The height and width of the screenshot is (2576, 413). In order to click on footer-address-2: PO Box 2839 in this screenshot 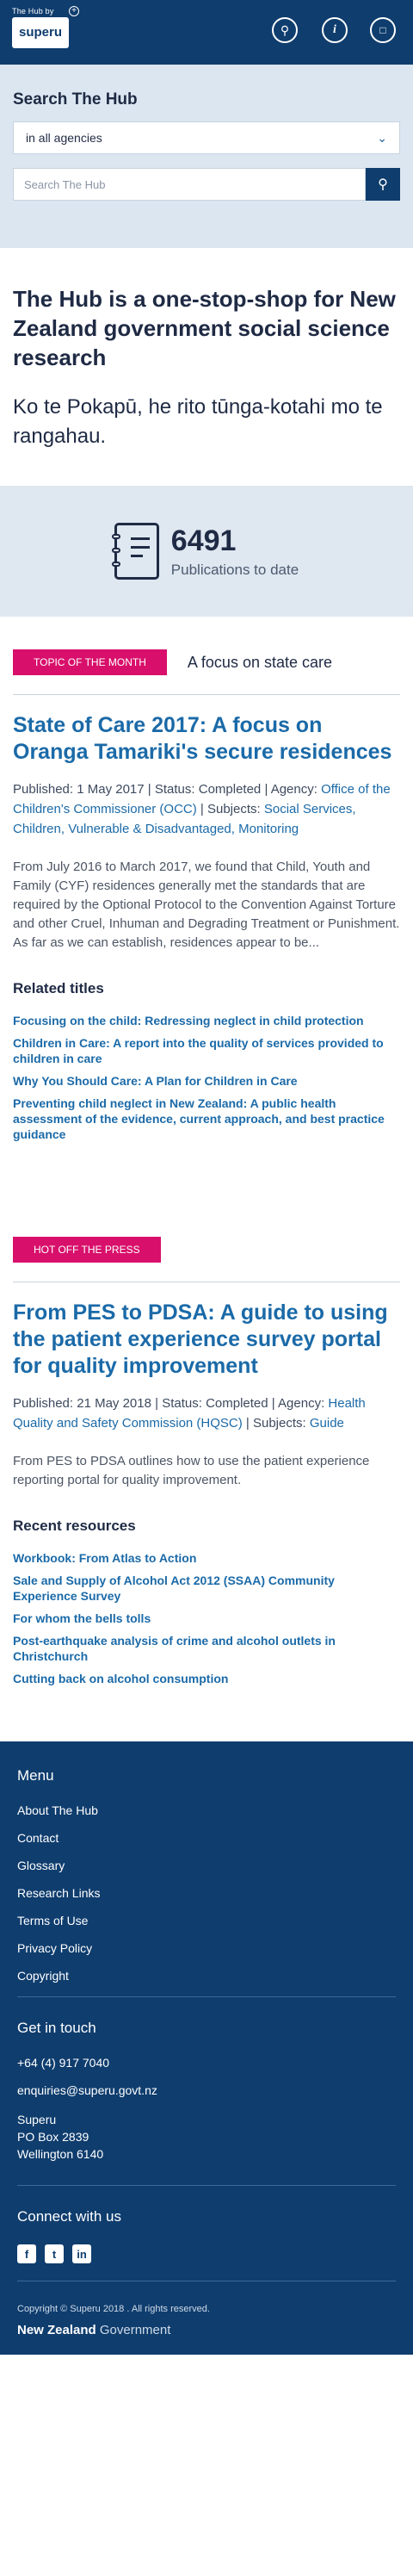, I will do `click(53, 2137)`.